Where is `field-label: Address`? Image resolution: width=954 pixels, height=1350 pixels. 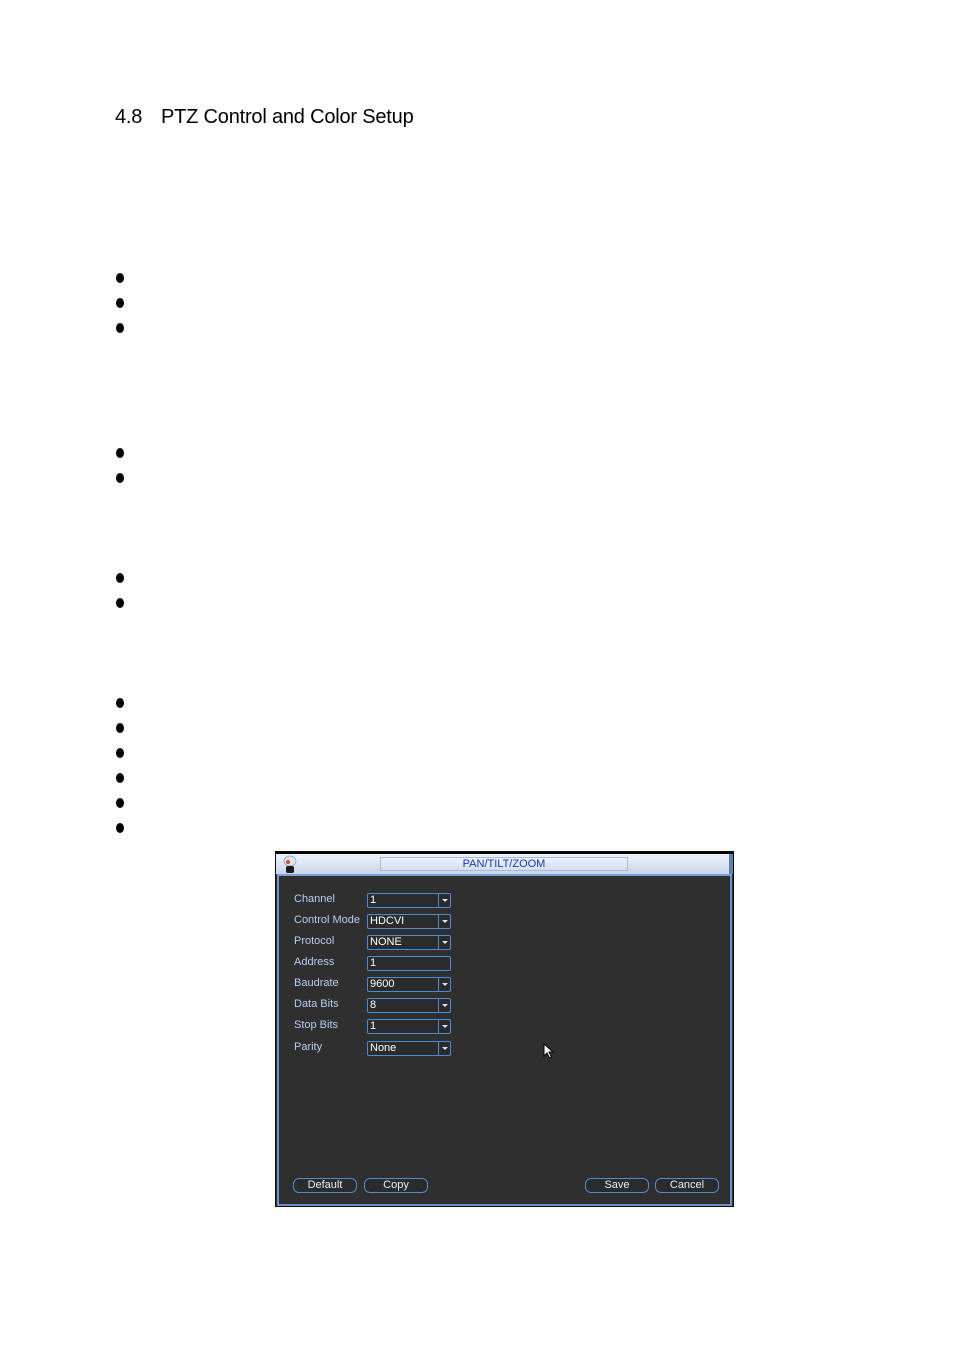
field-label: Address is located at coordinates (314, 962).